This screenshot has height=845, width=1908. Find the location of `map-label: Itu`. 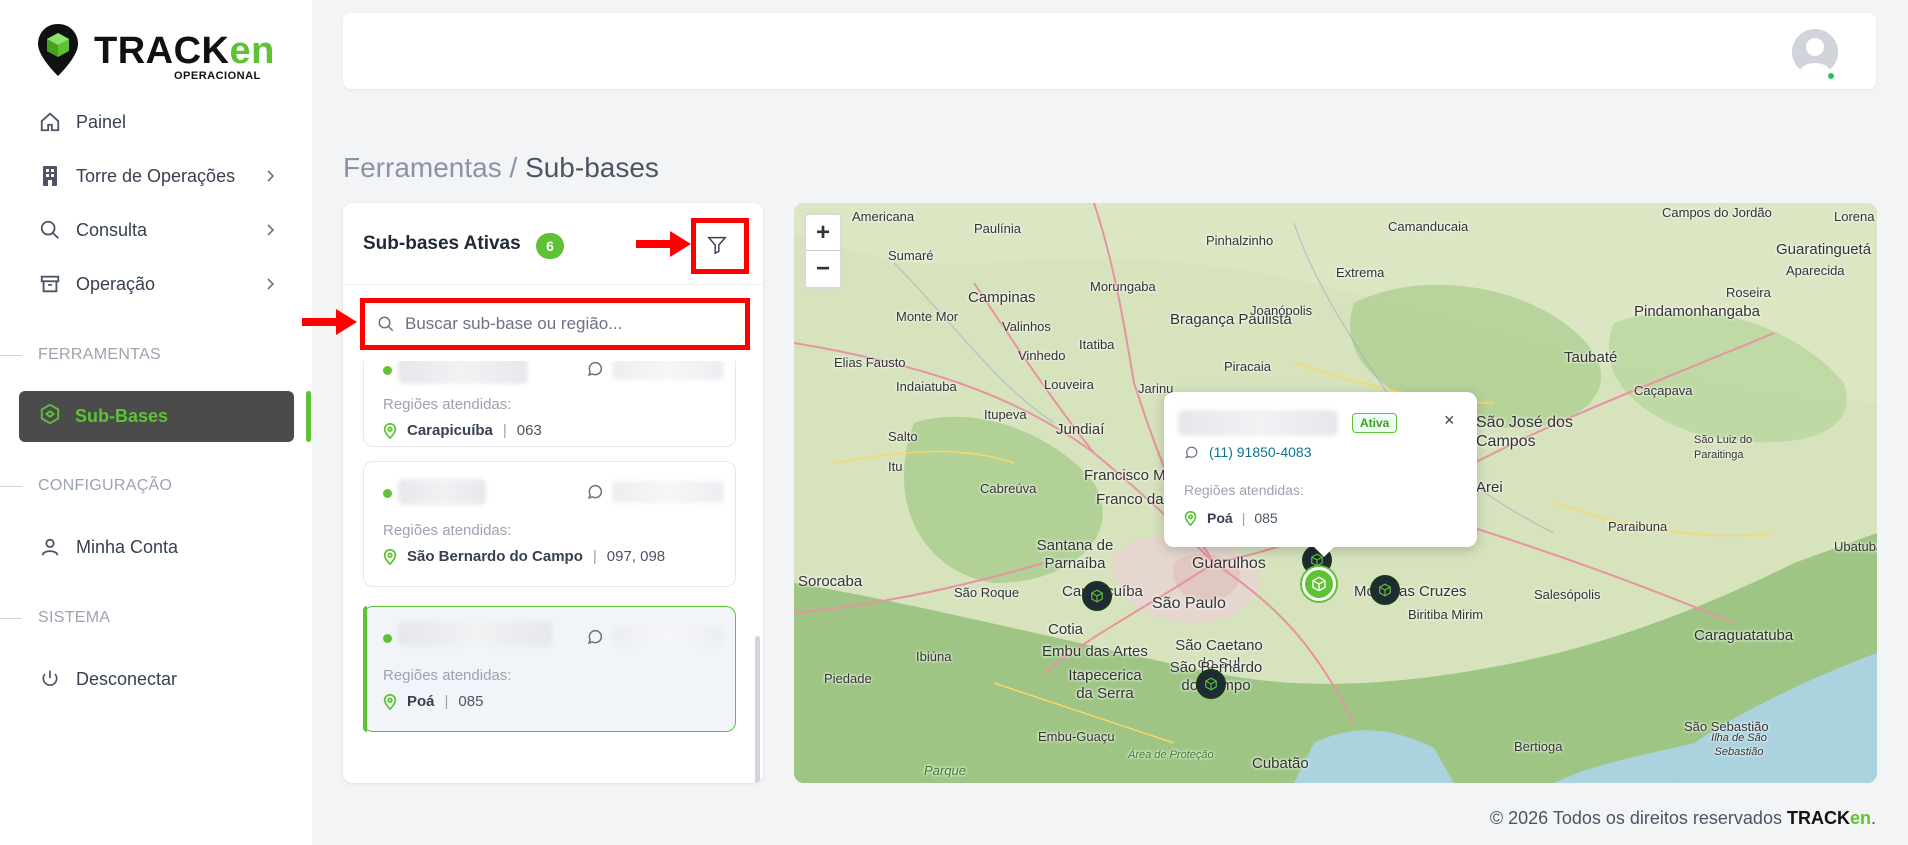

map-label: Itu is located at coordinates (895, 466).